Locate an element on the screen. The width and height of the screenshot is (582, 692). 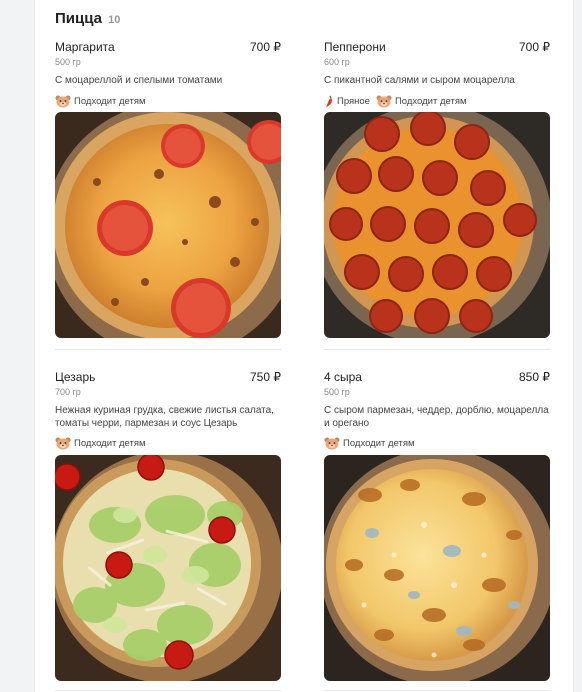
product-name: Маргарита is located at coordinates (85, 47).